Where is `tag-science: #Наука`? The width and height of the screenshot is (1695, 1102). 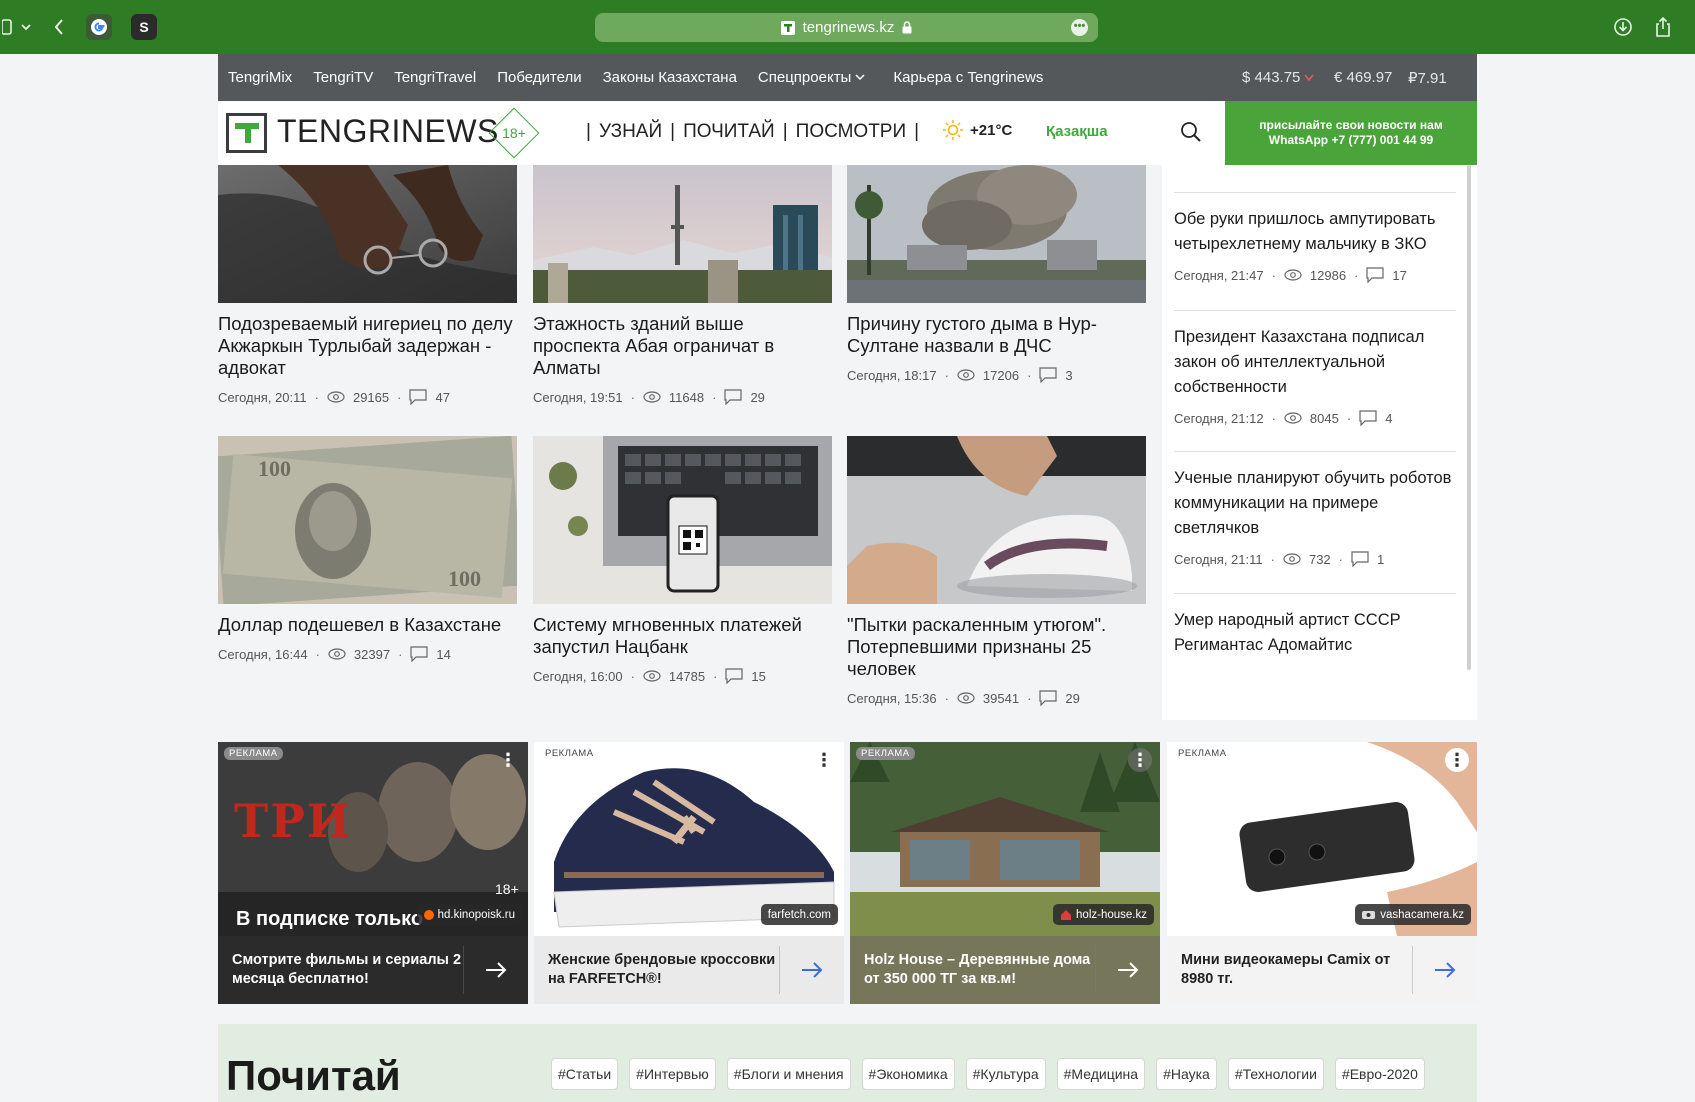
tag-science: #Наука is located at coordinates (1186, 1074).